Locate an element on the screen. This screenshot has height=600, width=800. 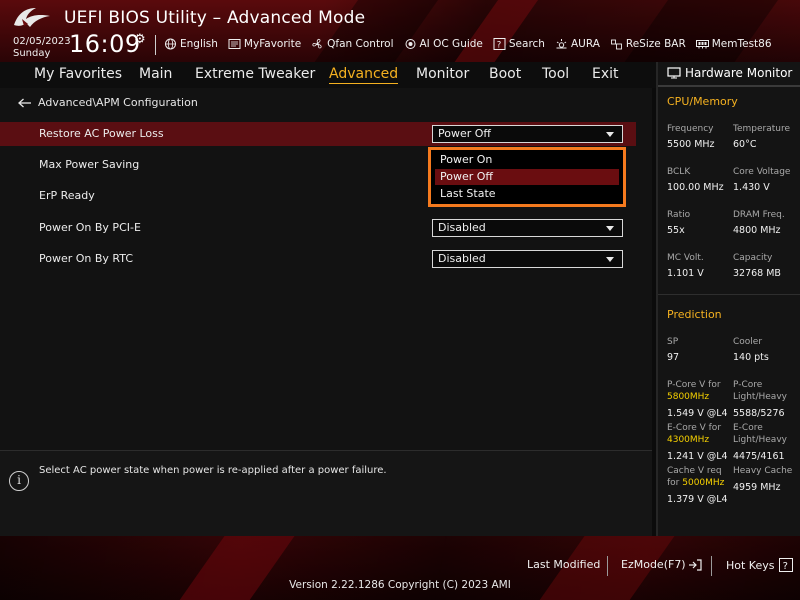
ratio-label: Ratio is located at coordinates (679, 215).